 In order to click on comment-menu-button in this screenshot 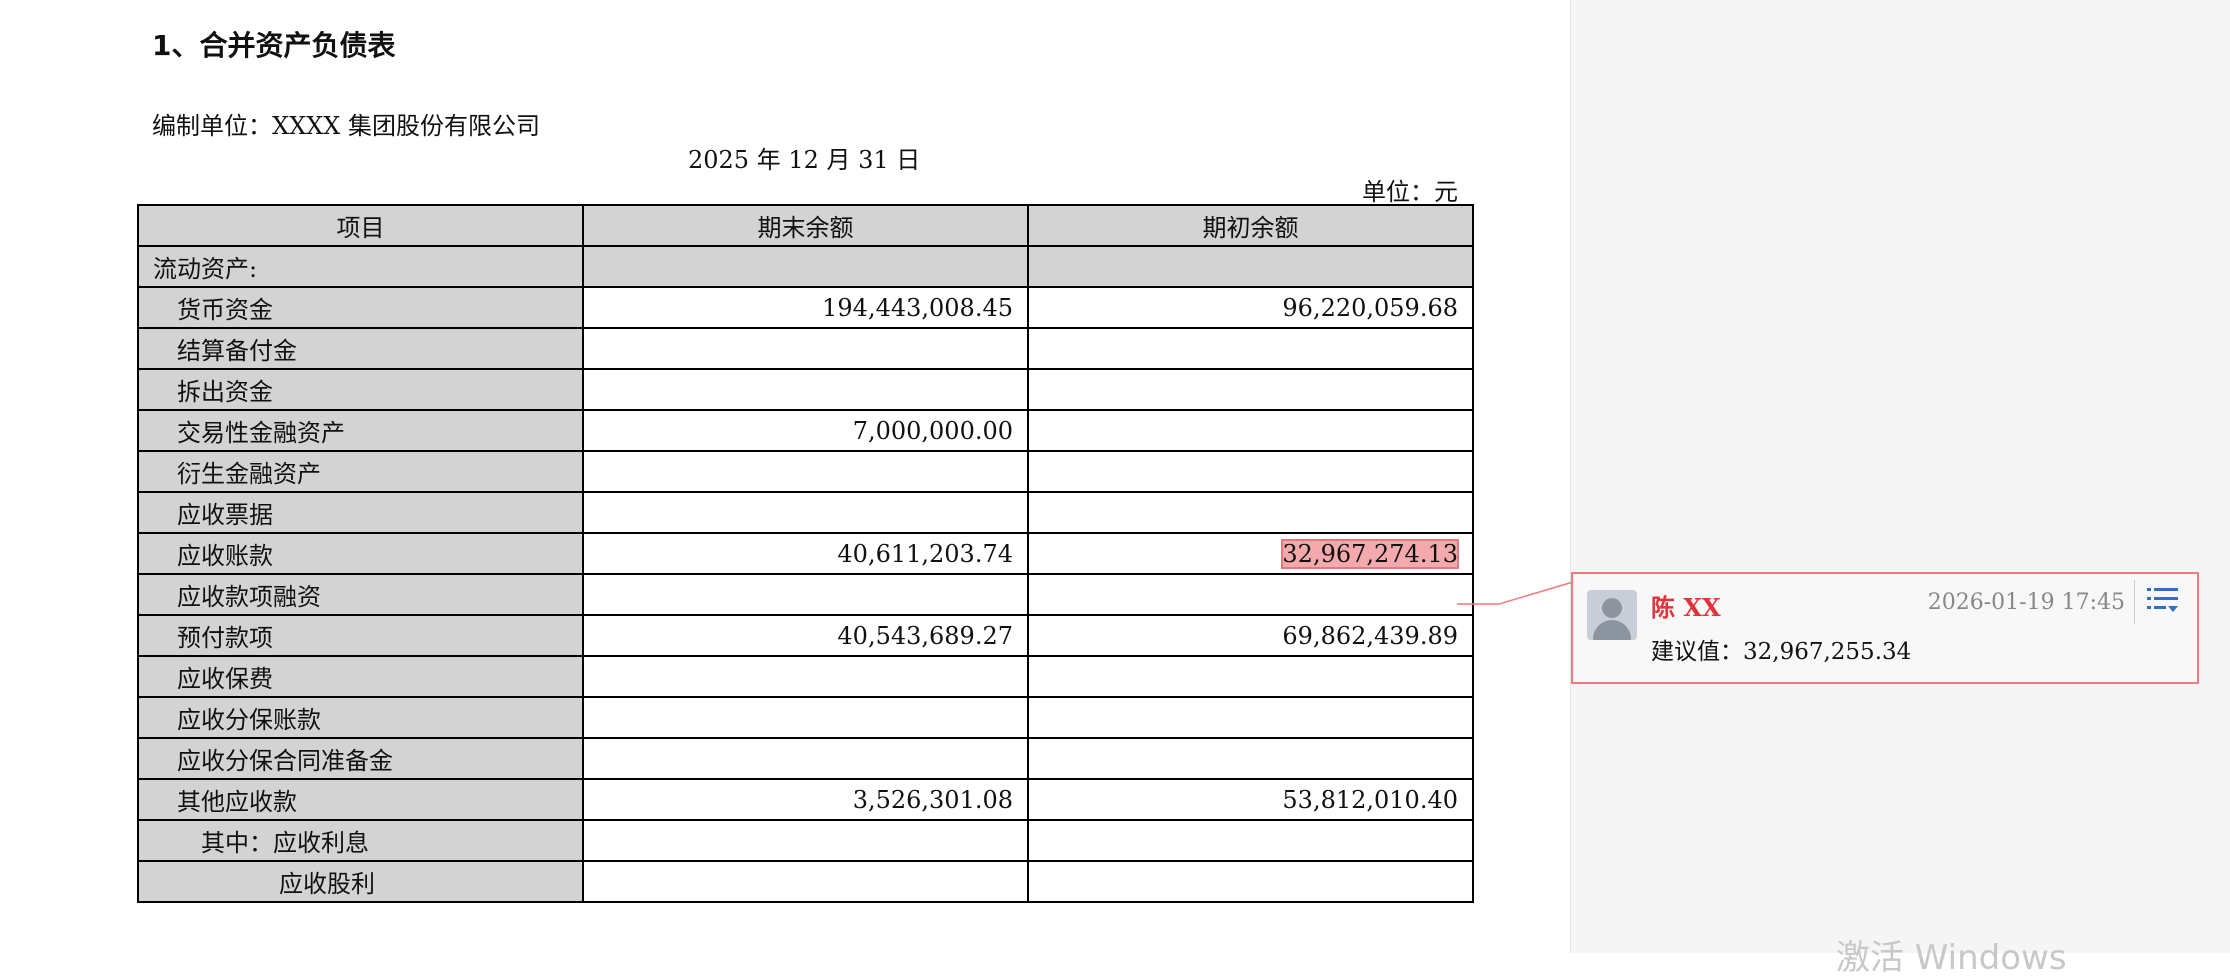, I will do `click(2162, 602)`.